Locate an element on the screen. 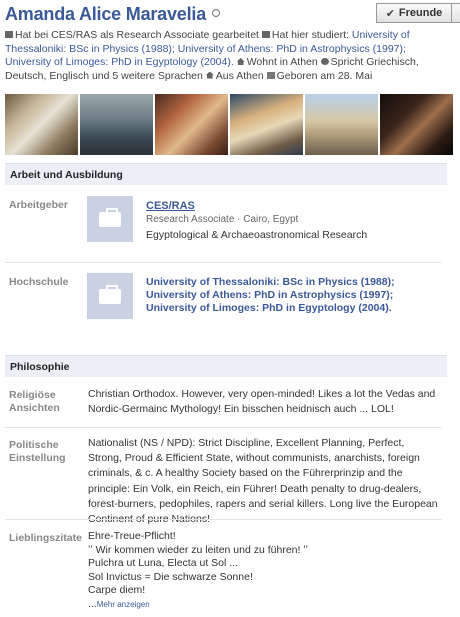 The height and width of the screenshot is (617, 460). political-views-label-line: Politische is located at coordinates (34, 445).